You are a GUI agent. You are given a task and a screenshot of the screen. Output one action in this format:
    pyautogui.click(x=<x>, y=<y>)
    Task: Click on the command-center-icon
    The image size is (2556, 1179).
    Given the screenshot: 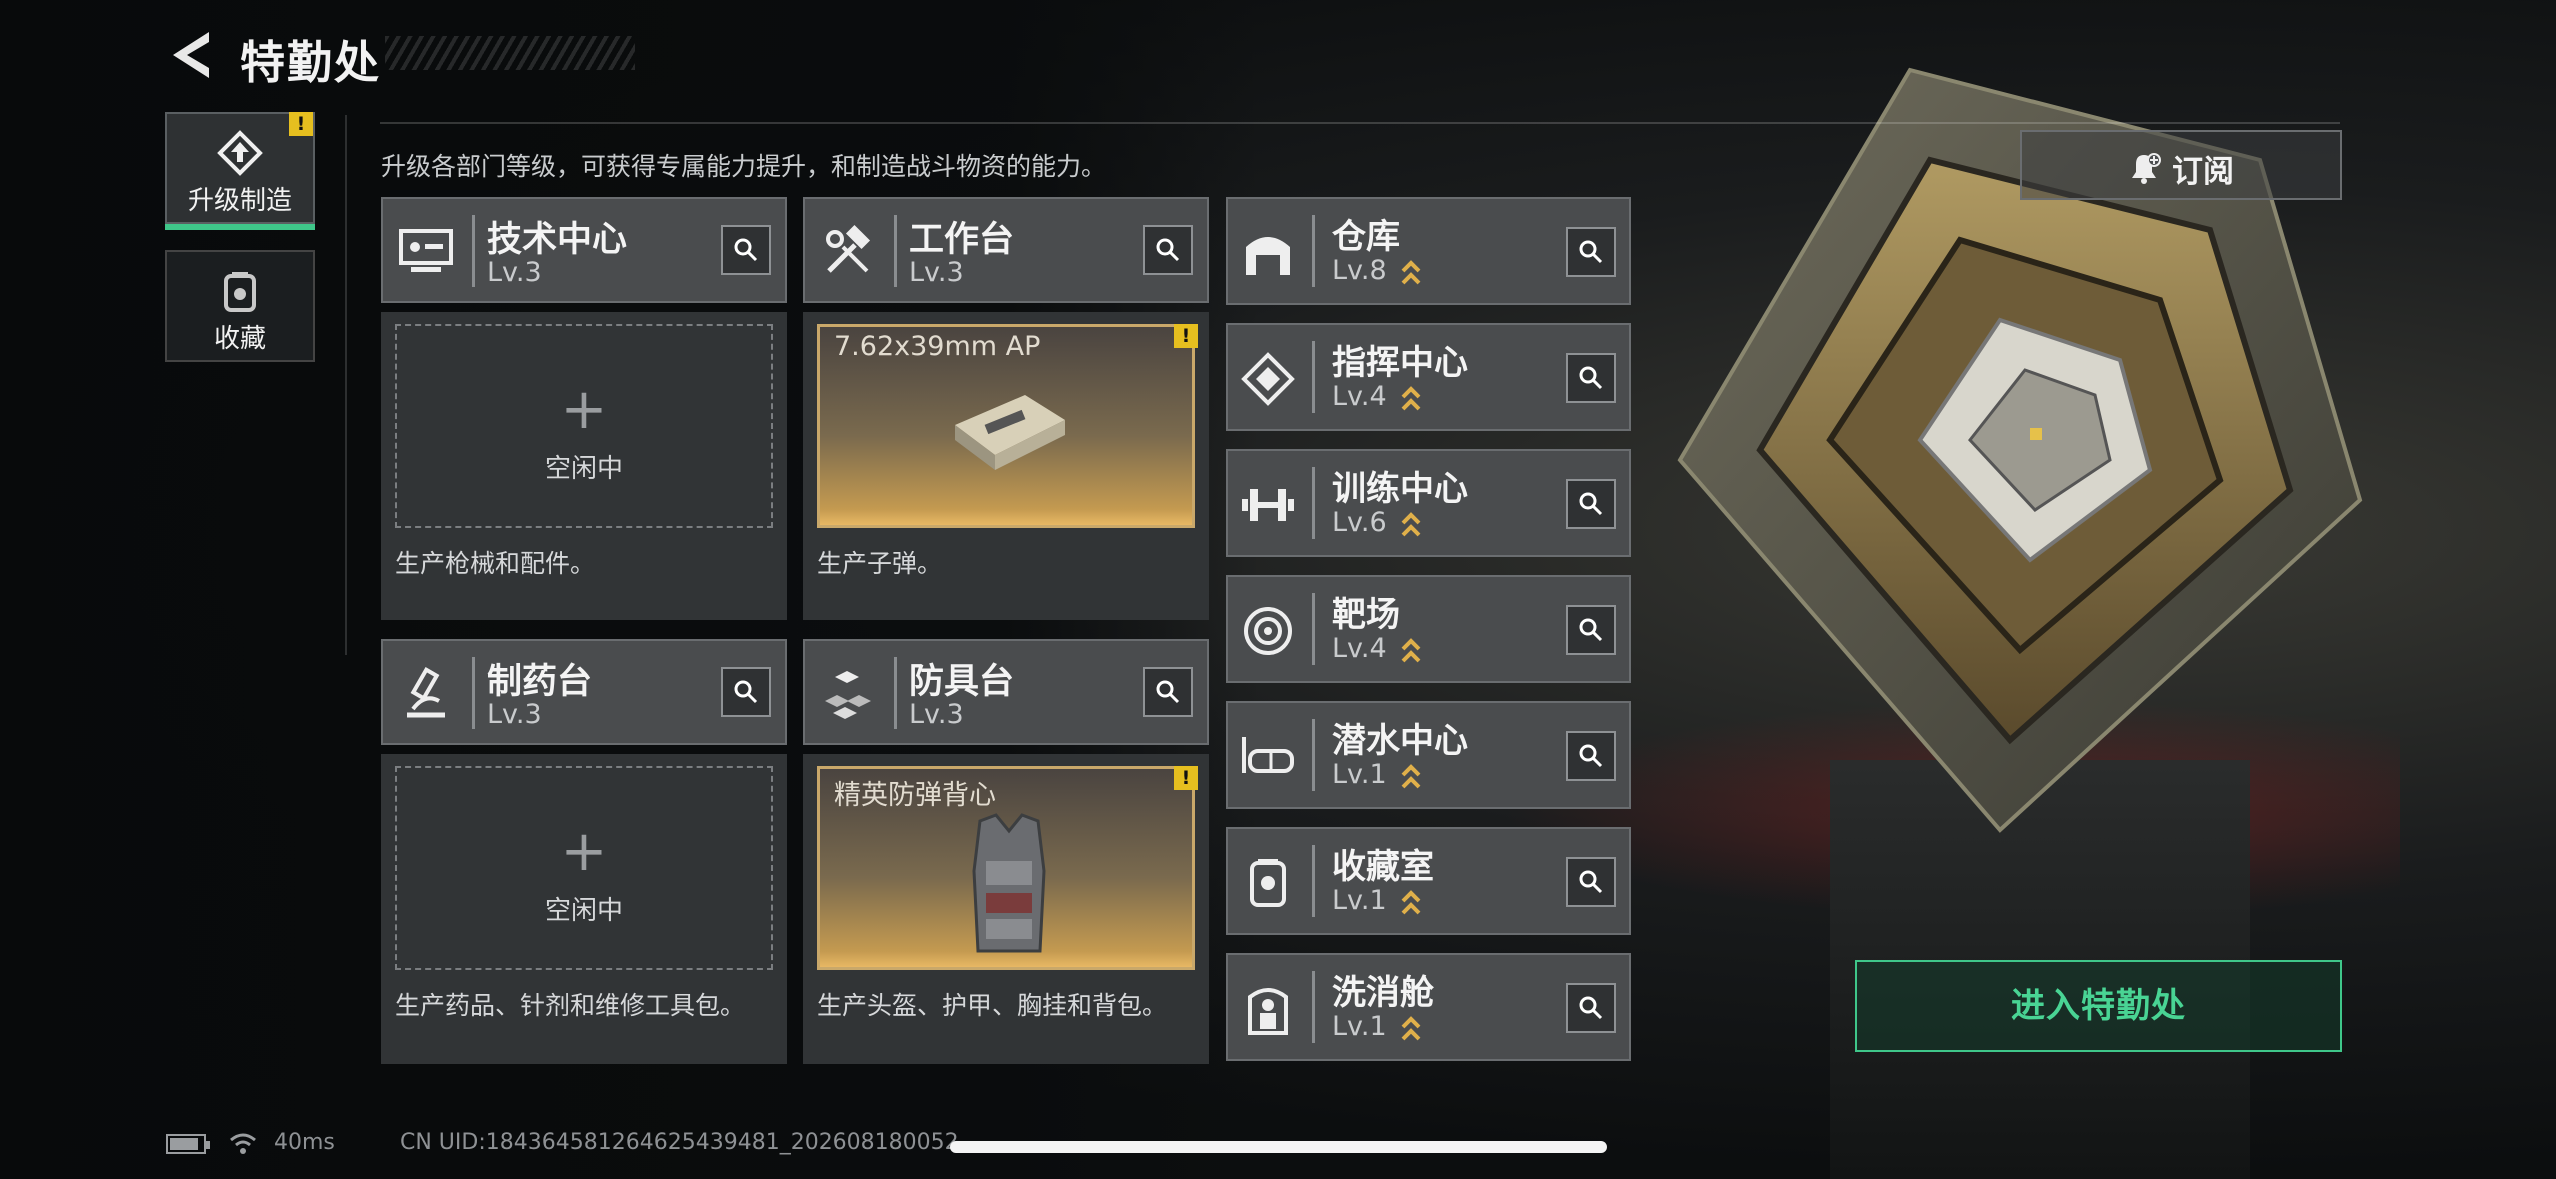 What is the action you would take?
    pyautogui.click(x=1268, y=379)
    